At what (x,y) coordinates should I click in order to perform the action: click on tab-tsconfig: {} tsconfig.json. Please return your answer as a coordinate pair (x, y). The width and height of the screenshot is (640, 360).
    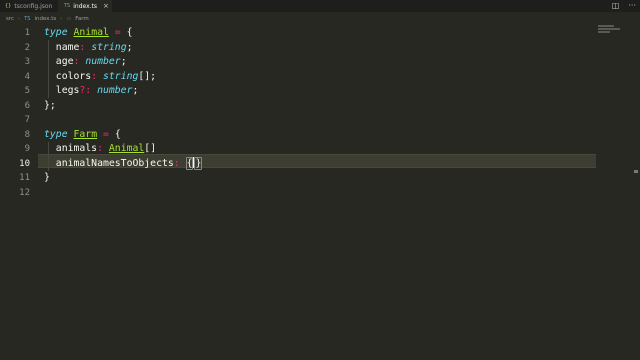
    Looking at the image, I should click on (29, 6).